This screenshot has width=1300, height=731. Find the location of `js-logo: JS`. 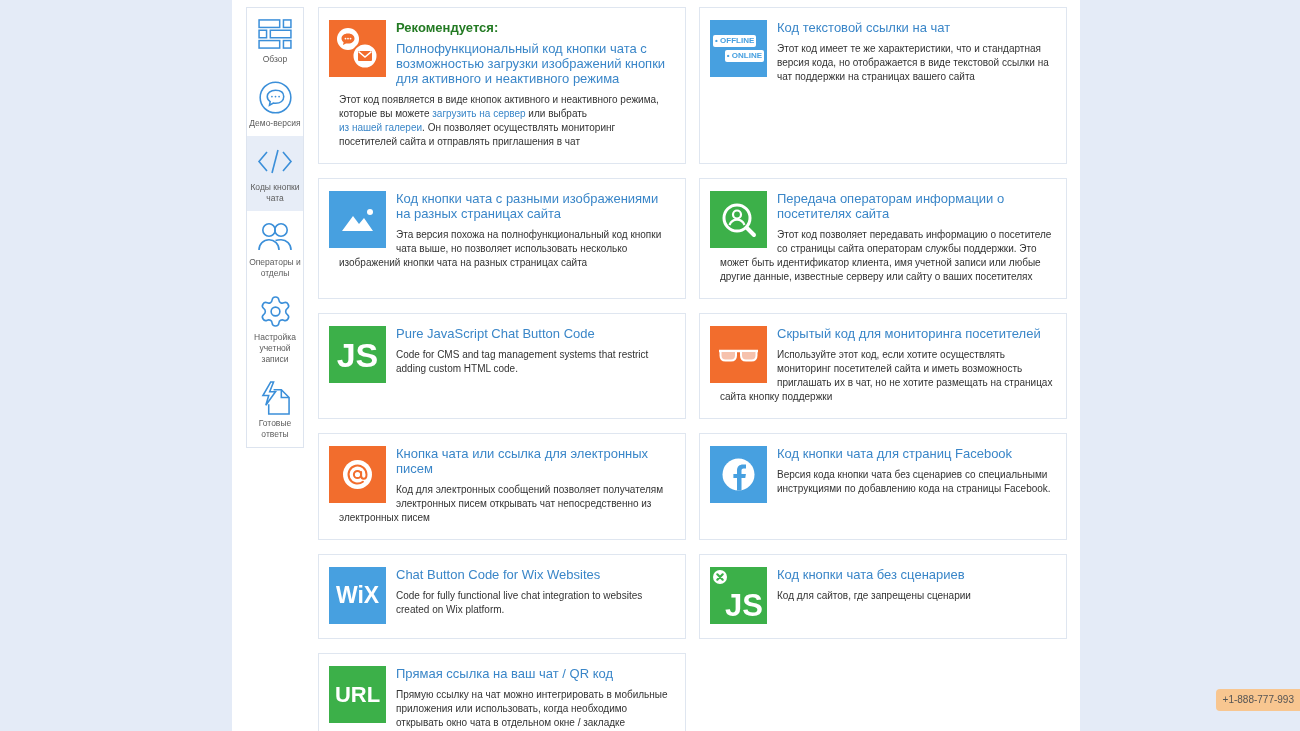

js-logo: JS is located at coordinates (357, 354).